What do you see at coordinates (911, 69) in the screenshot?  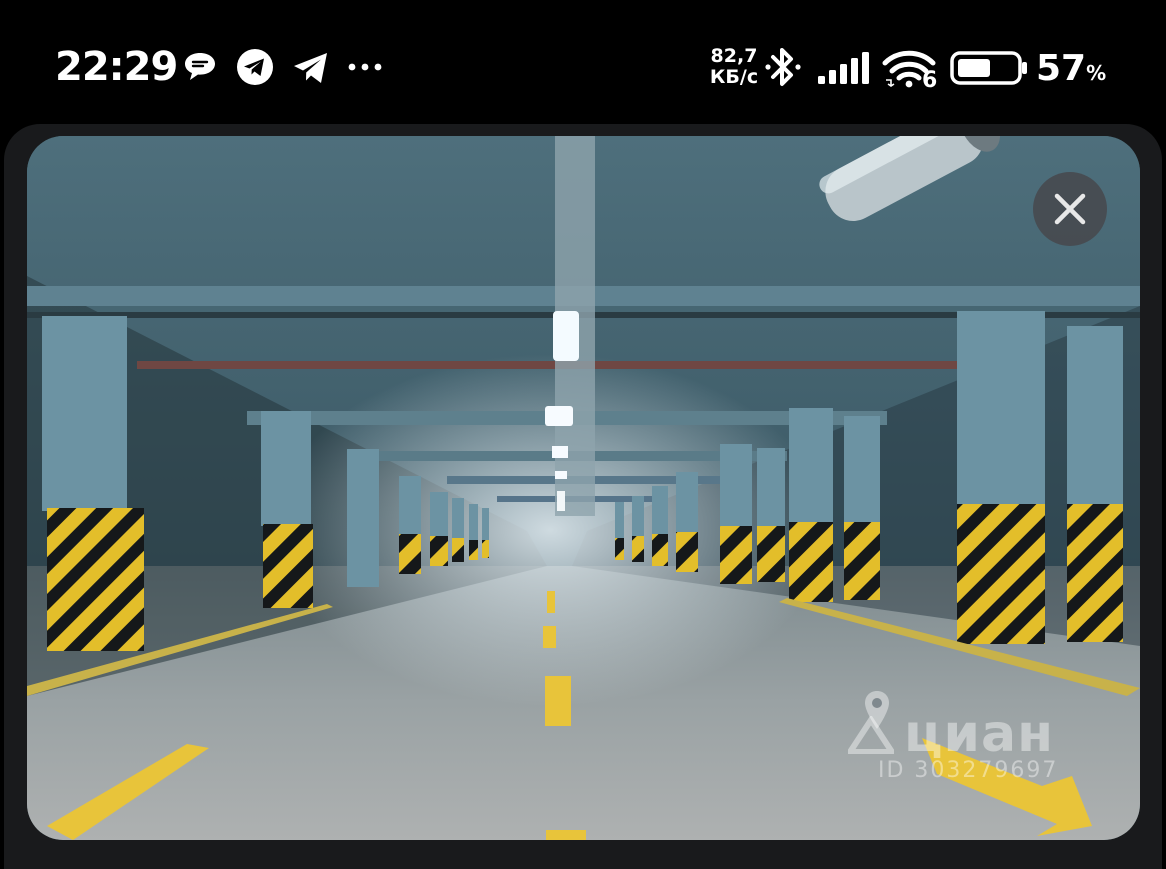 I see `wifi-6-icon: 6` at bounding box center [911, 69].